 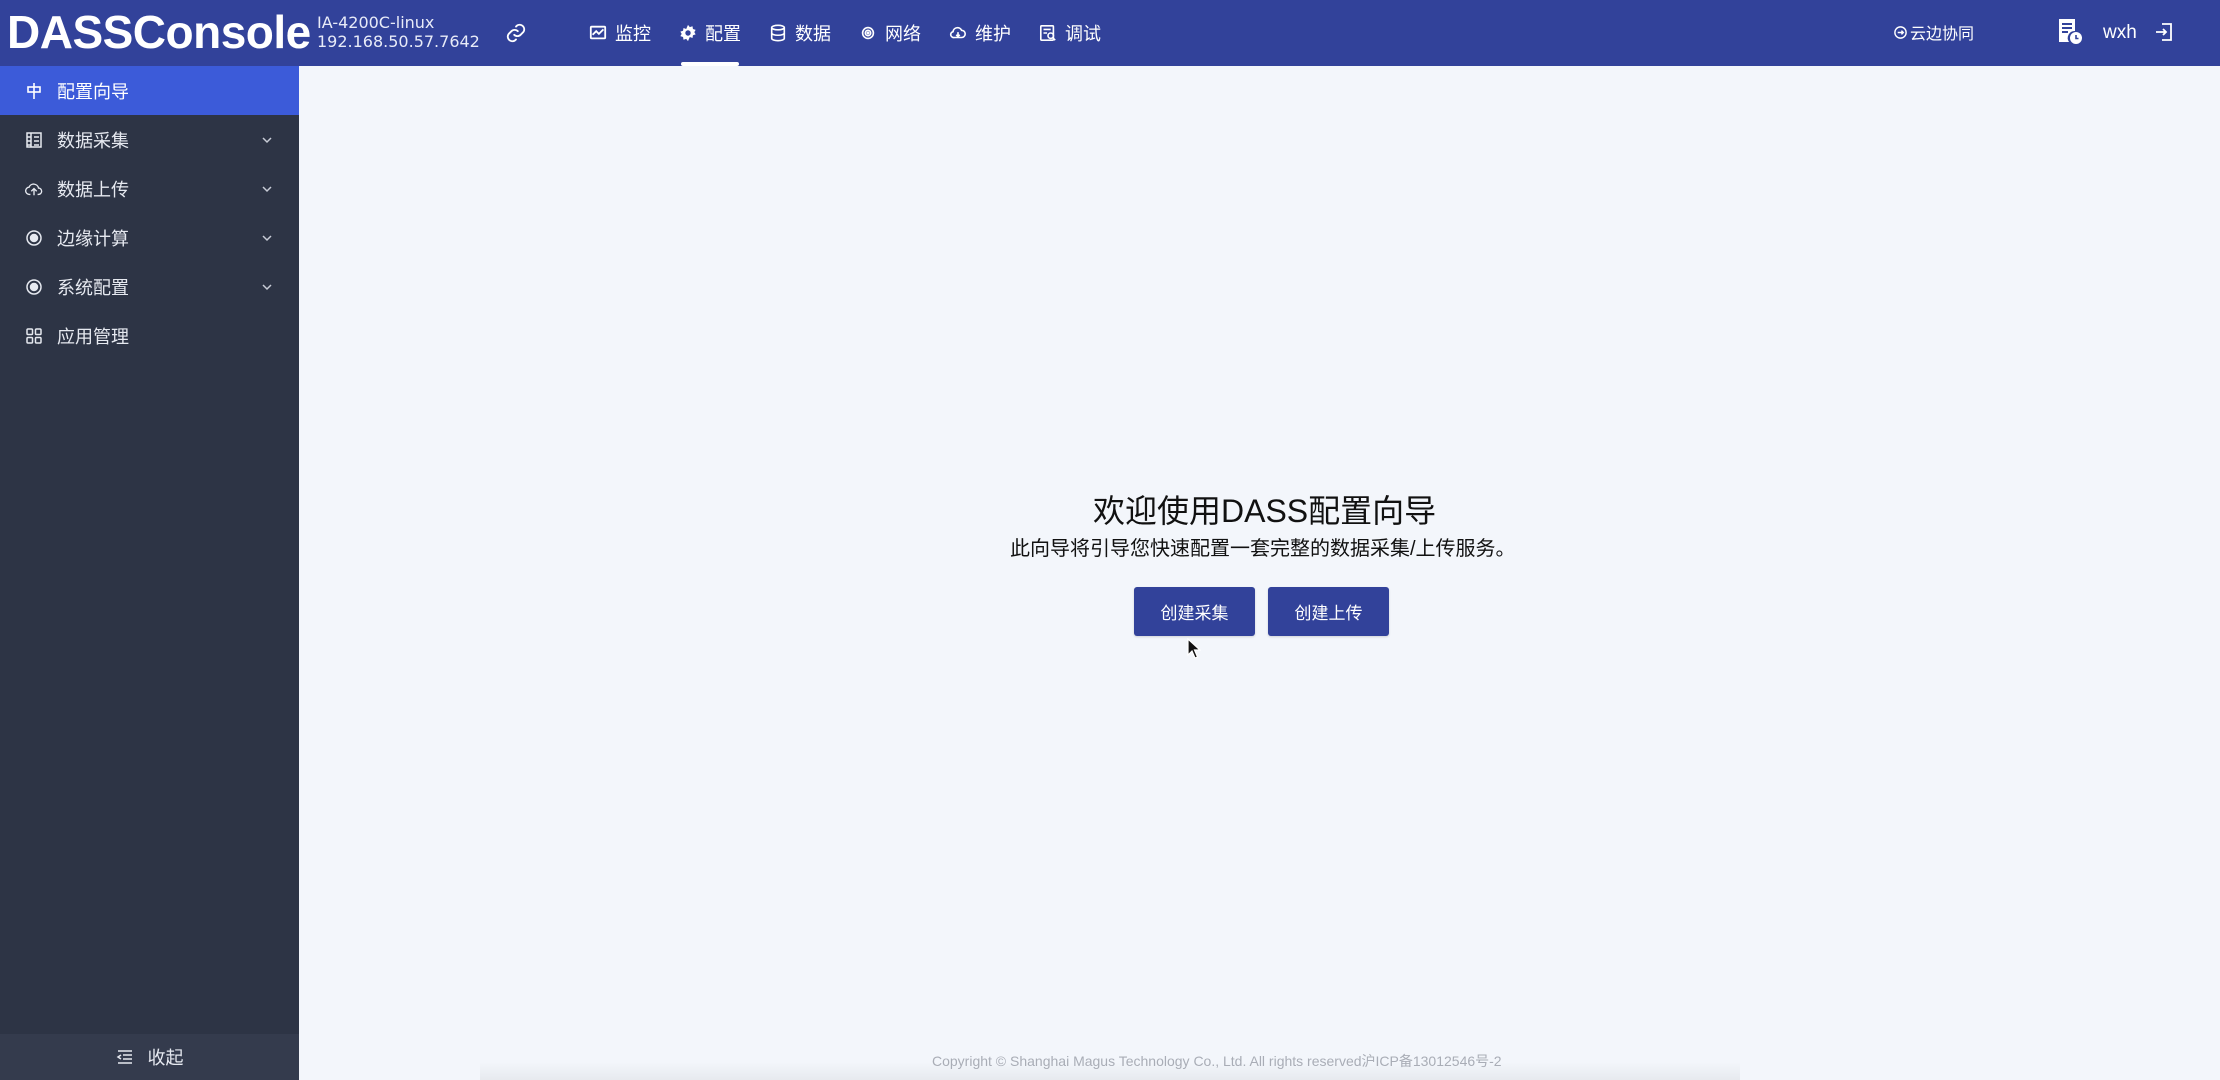 What do you see at coordinates (34, 139) in the screenshot?
I see `collect-icon` at bounding box center [34, 139].